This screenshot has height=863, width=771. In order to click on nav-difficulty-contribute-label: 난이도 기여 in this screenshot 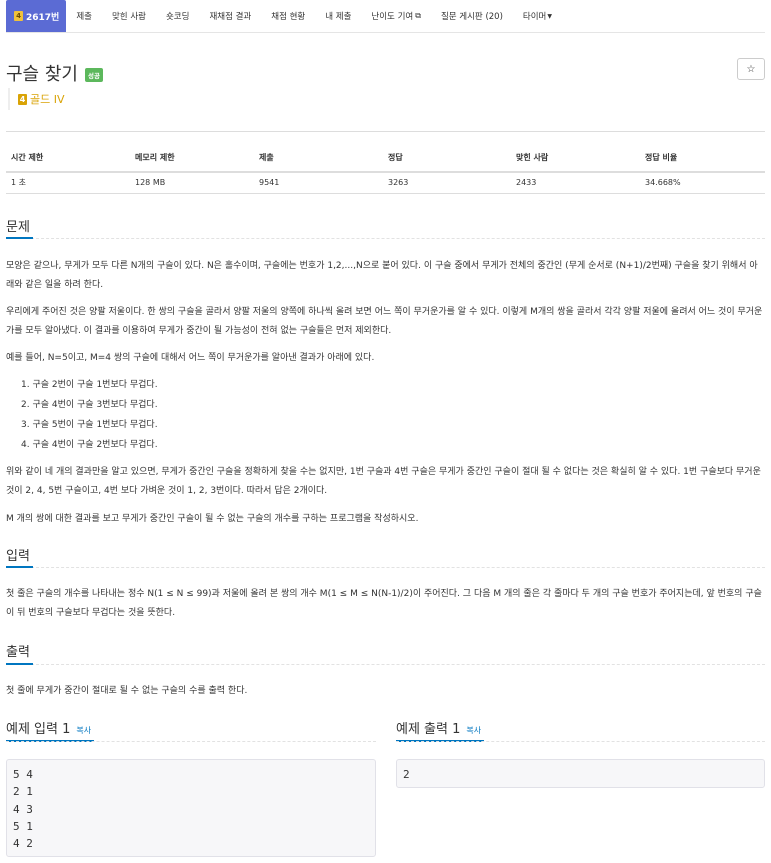, I will do `click(392, 17)`.